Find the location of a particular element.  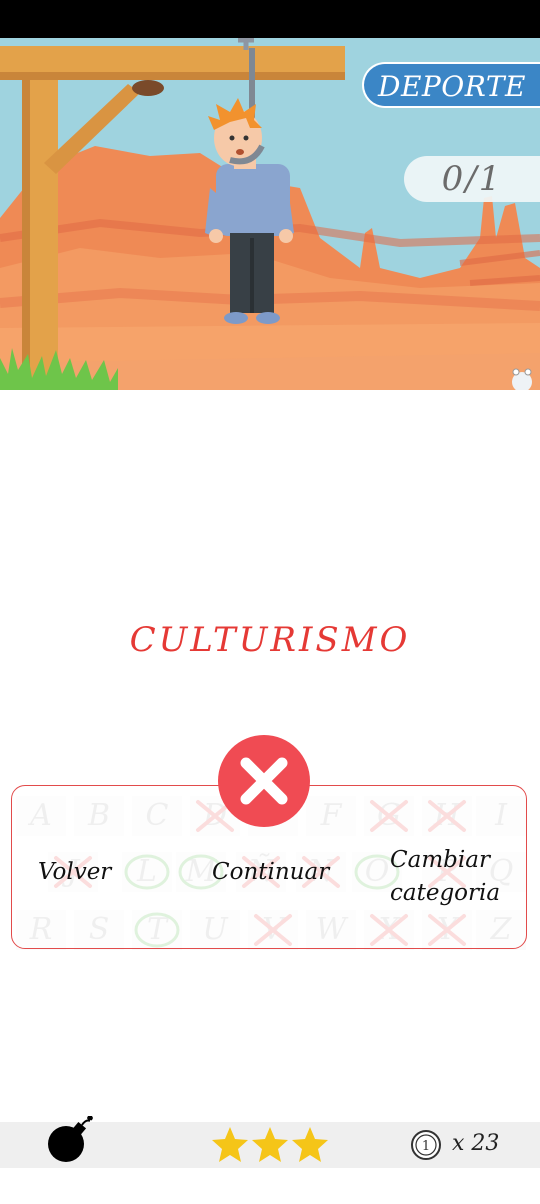

close-x-icon is located at coordinates (264, 781).